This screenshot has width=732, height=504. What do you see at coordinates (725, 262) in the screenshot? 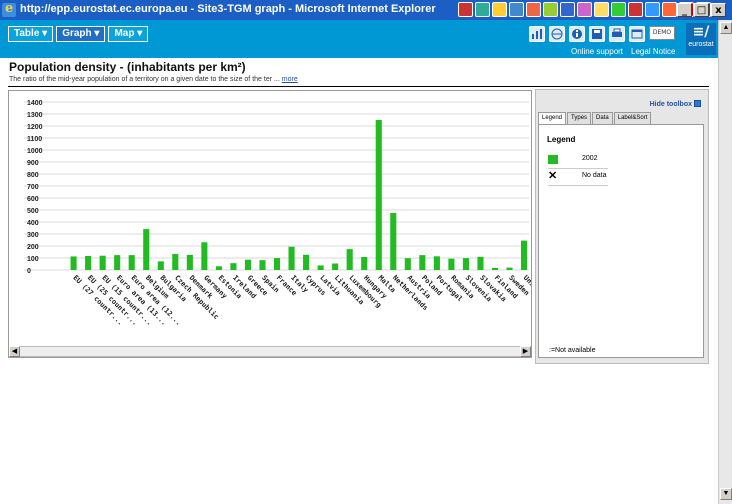
I see `page-scrollbar: ▲ ▼` at bounding box center [725, 262].